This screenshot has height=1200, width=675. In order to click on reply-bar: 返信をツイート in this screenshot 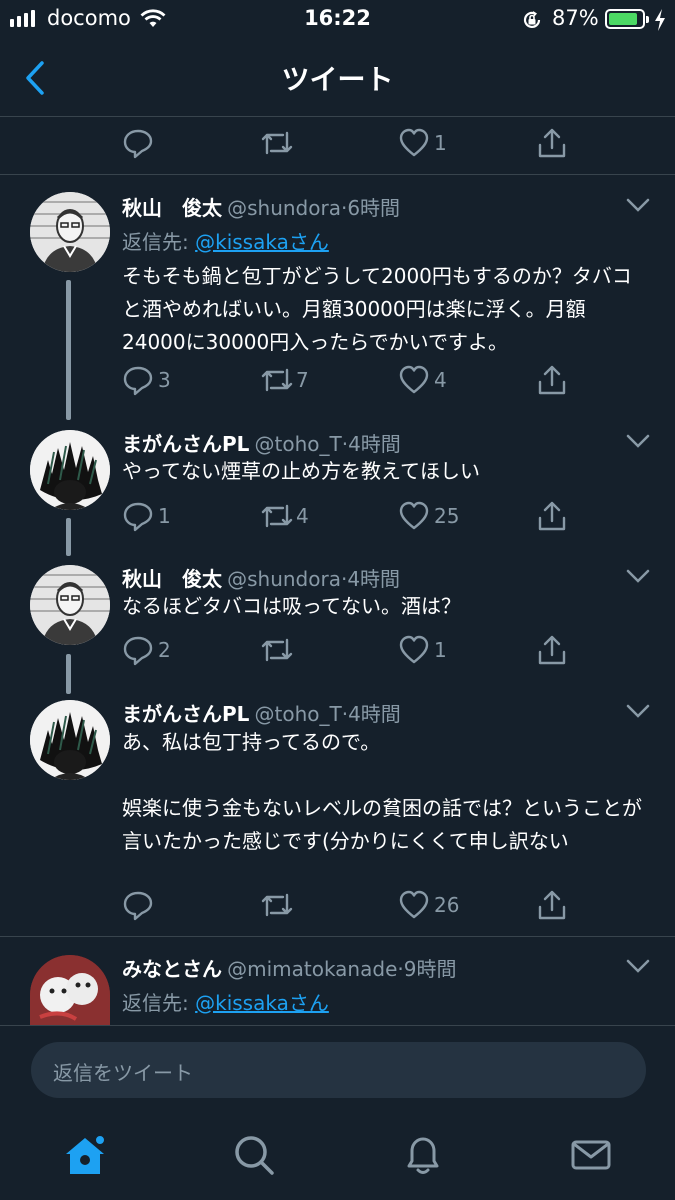, I will do `click(337, 1069)`.